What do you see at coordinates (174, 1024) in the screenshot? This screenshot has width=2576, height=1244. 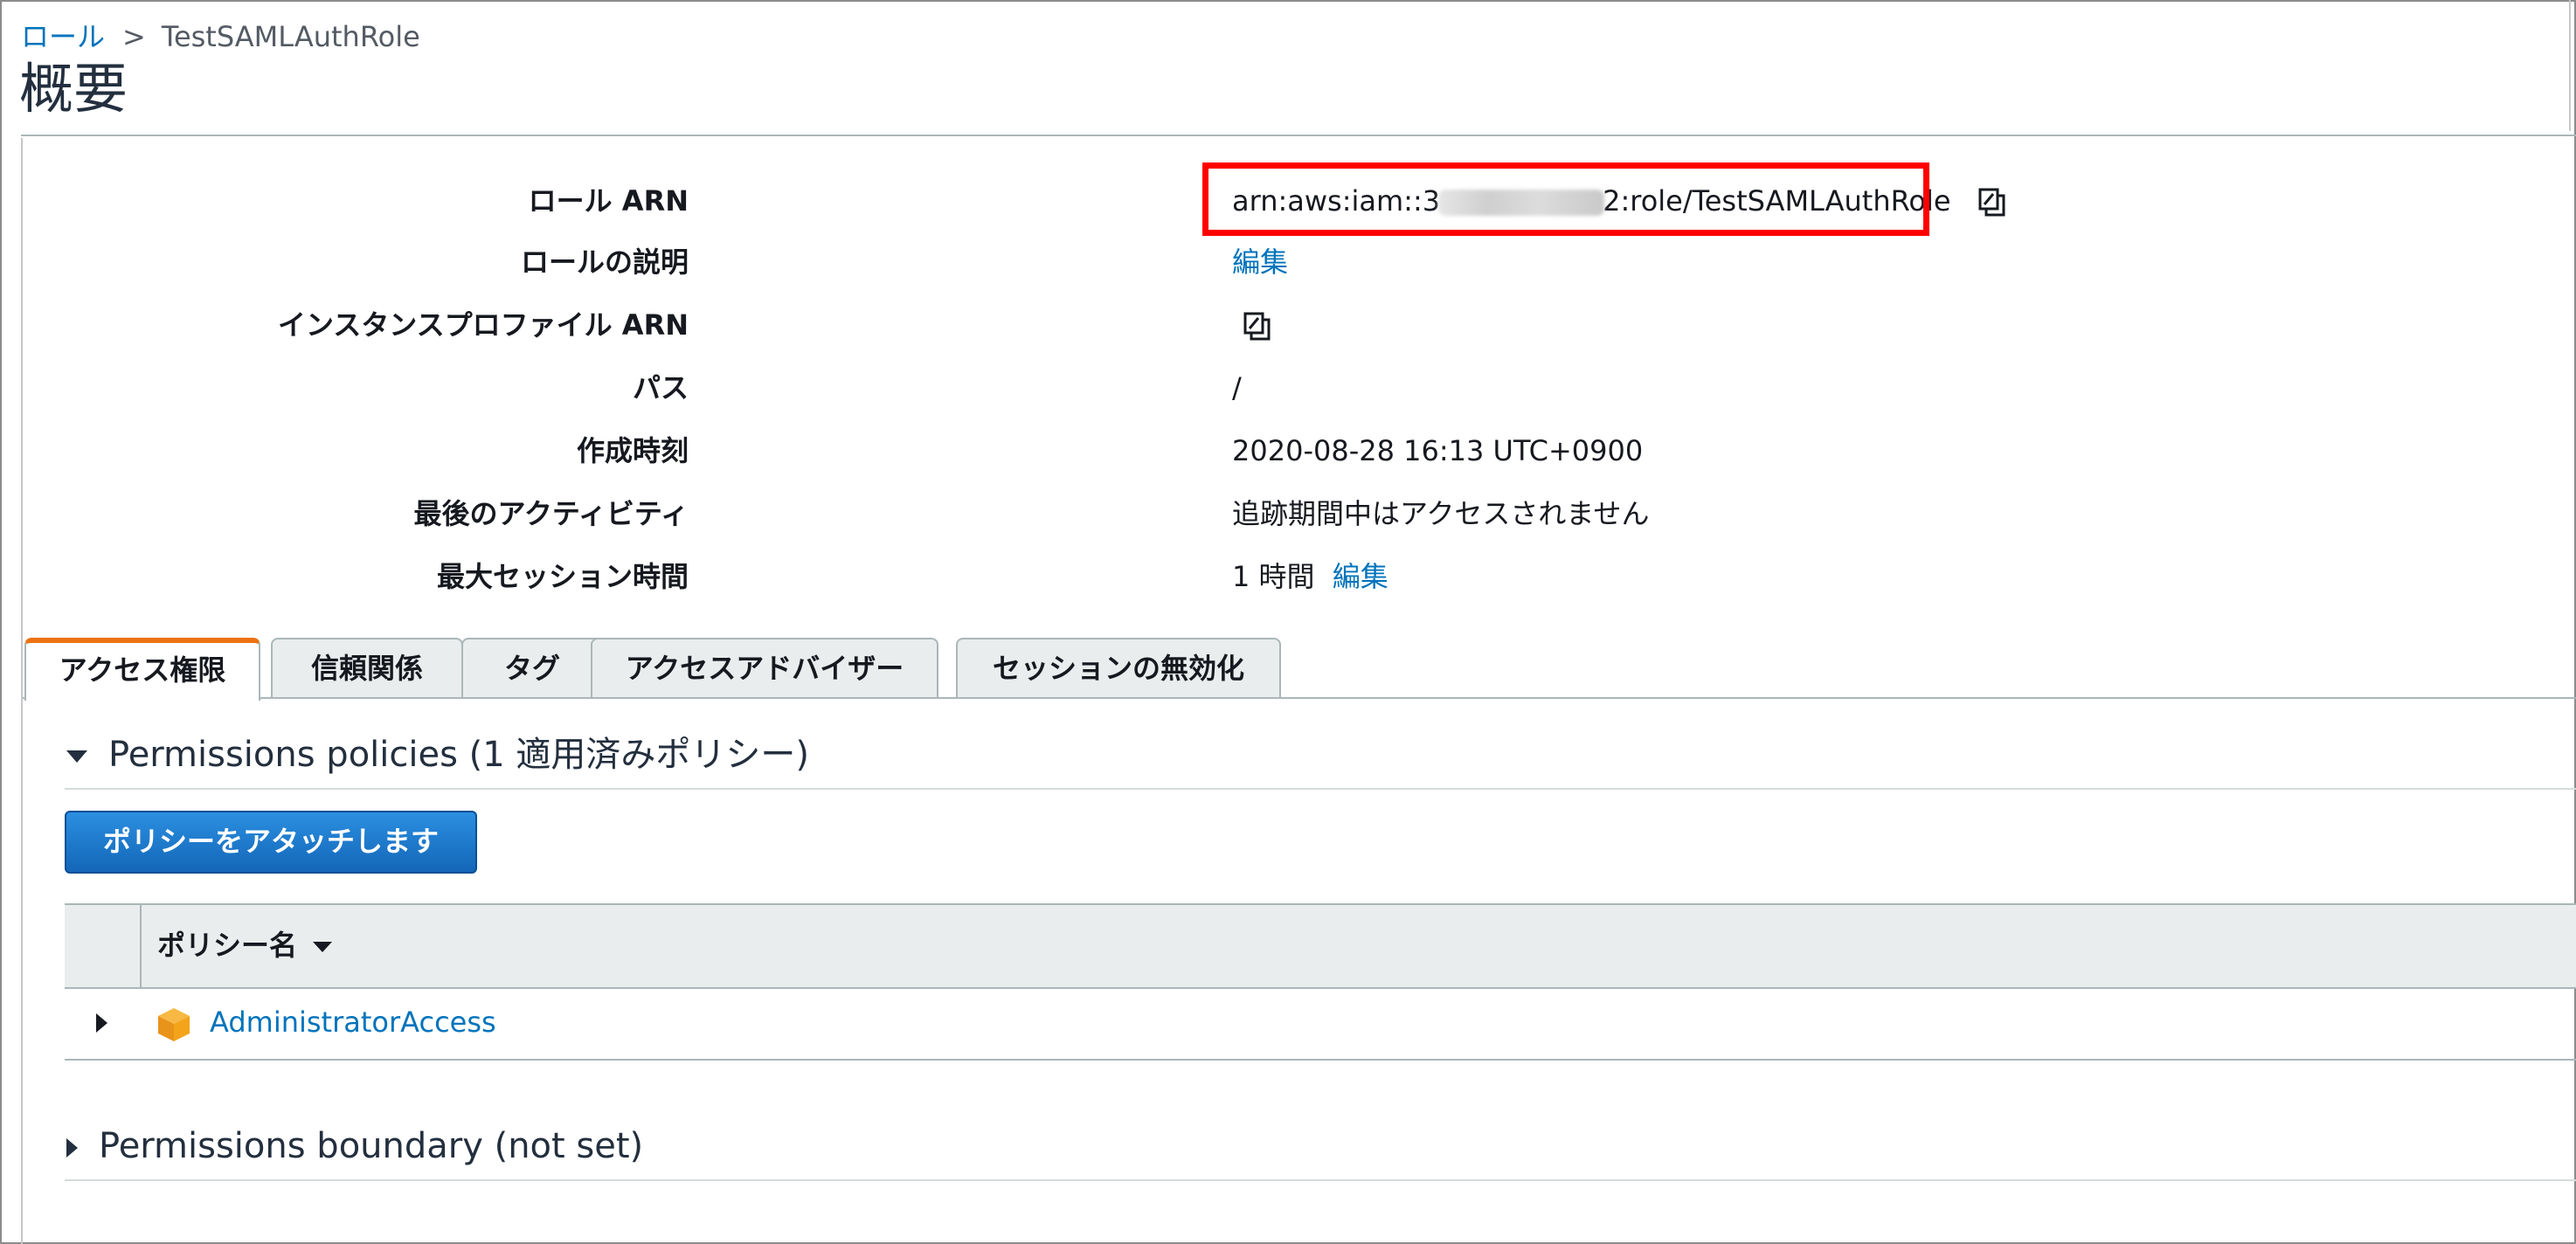 I see `aws-managed-policy-cube-icon` at bounding box center [174, 1024].